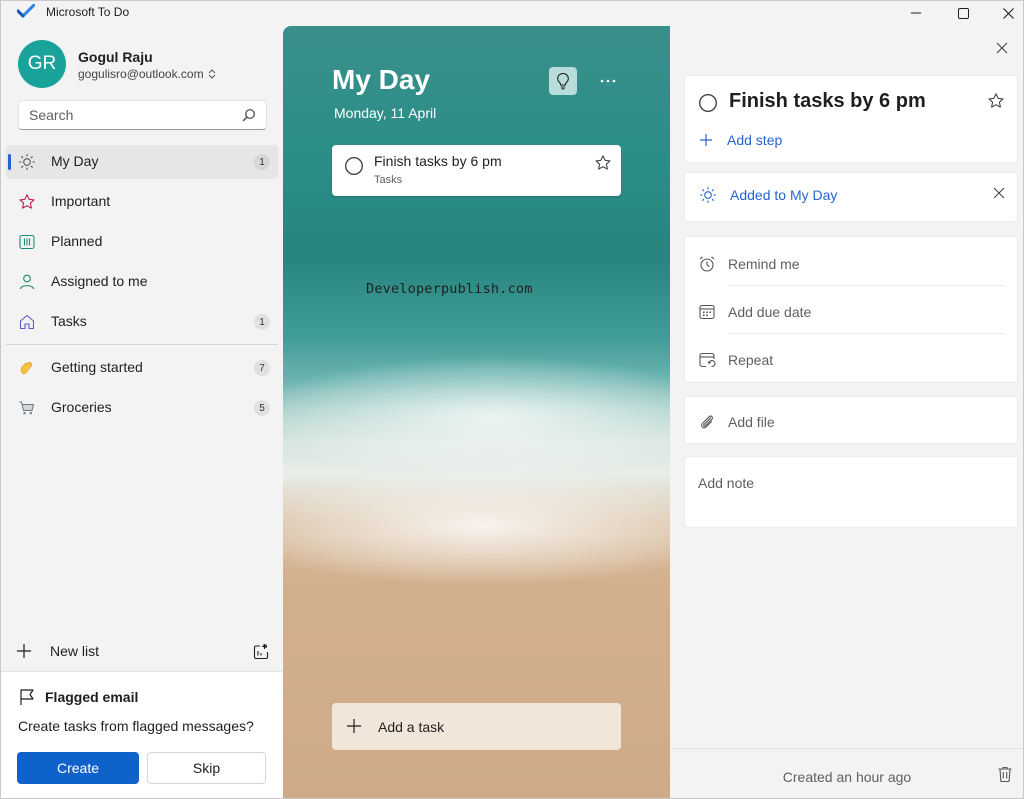  I want to click on close-window-button, so click(1004, 13).